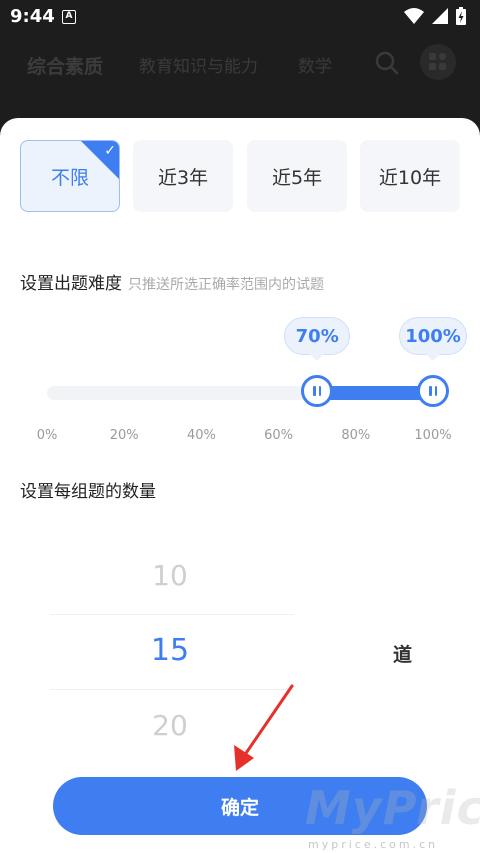  I want to click on slider-handle-high, so click(433, 391).